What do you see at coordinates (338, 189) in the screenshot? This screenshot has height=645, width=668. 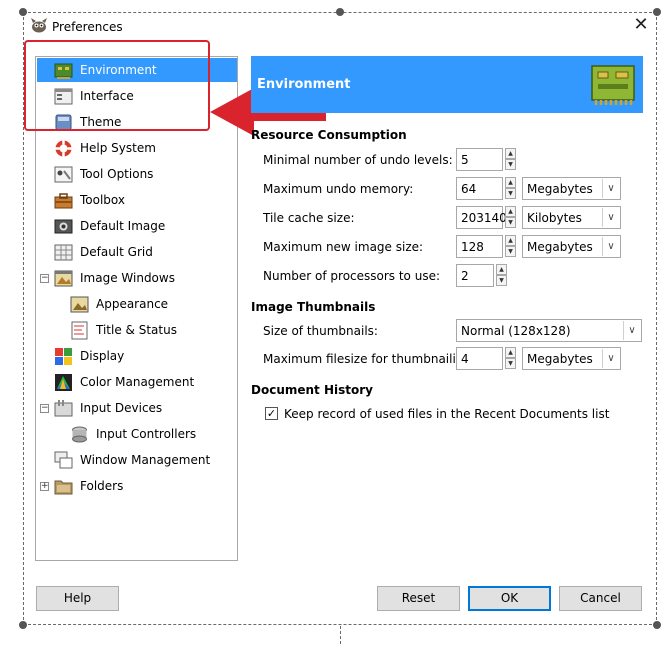 I see `undo-memory-label: Maximum undo memory:` at bounding box center [338, 189].